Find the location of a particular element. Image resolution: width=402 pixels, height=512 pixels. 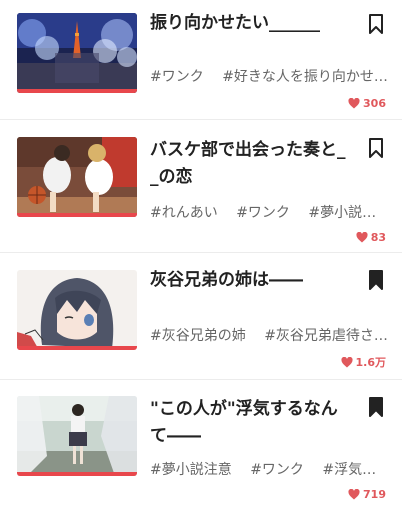

anime-girl-image is located at coordinates (77, 310).